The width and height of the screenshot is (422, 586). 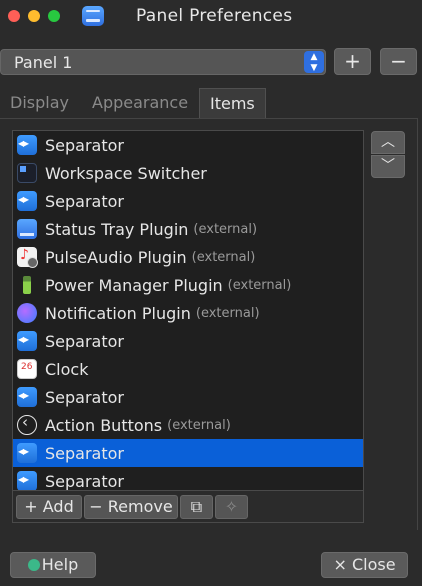 What do you see at coordinates (60, 564) in the screenshot?
I see `help-label: Help` at bounding box center [60, 564].